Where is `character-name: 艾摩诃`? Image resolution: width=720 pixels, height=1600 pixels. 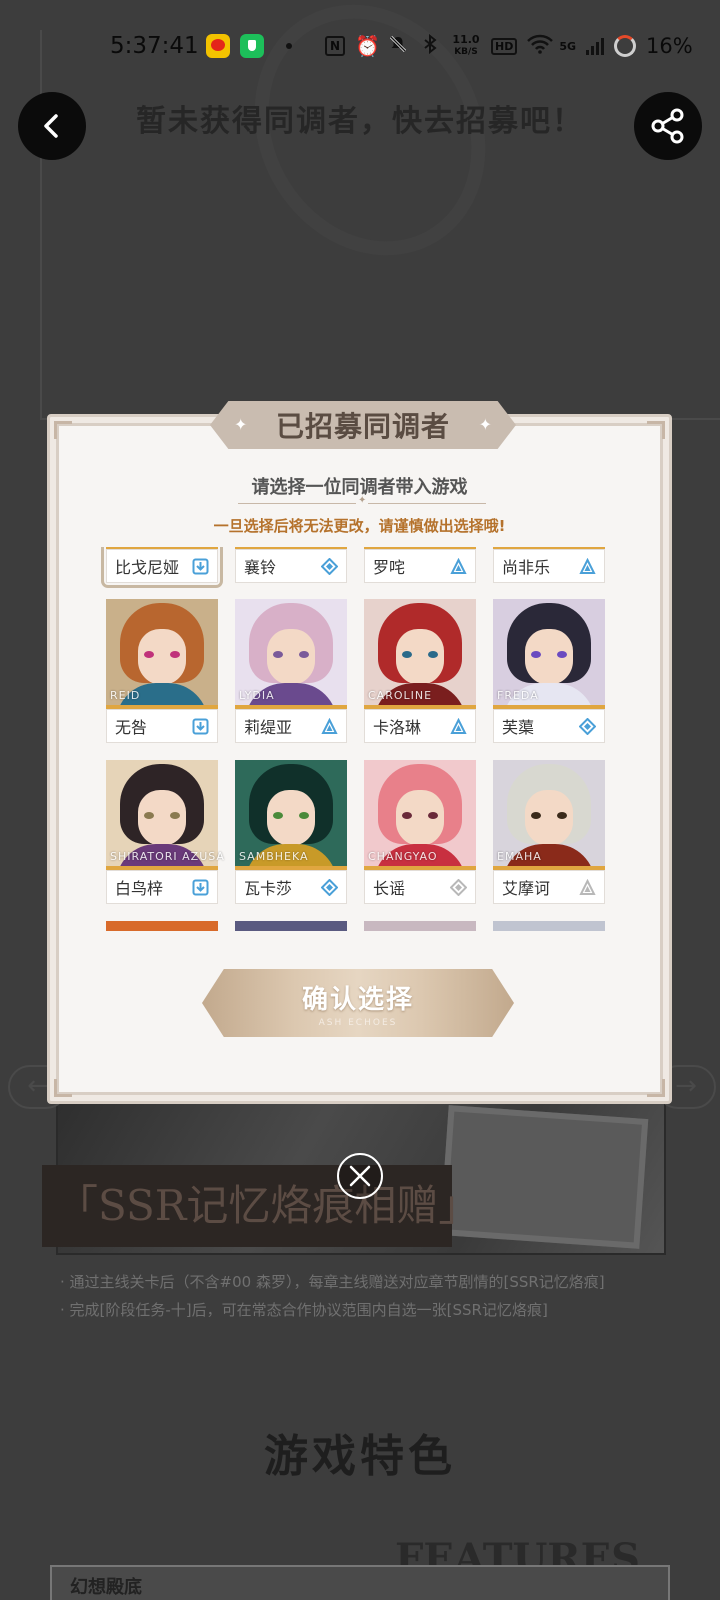
character-name: 艾摩诃 is located at coordinates (526, 888).